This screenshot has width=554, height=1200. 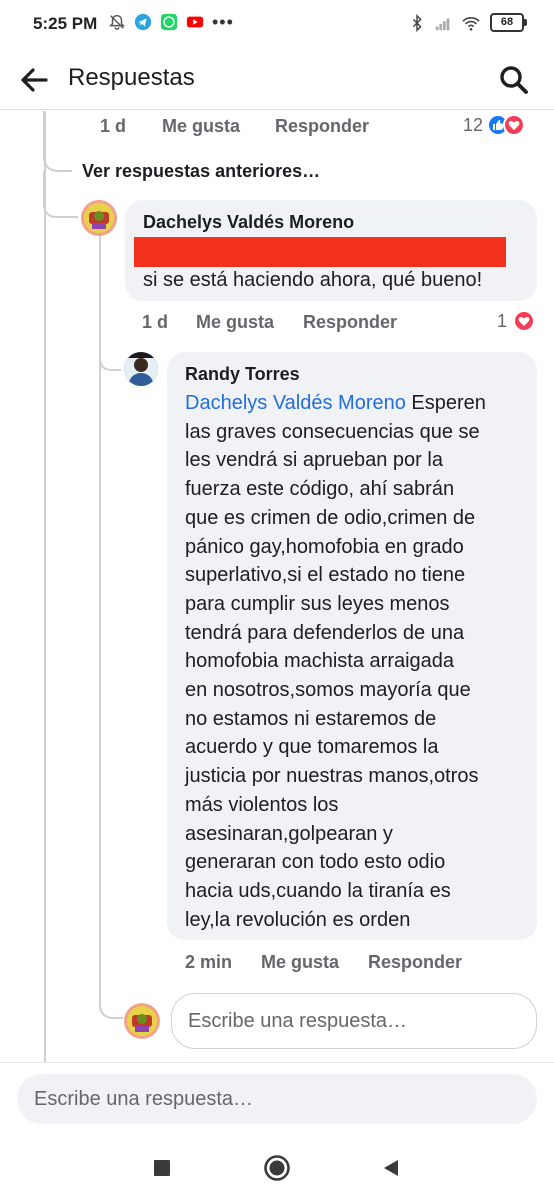 I want to click on back-triangle-icon, so click(x=391, y=1168).